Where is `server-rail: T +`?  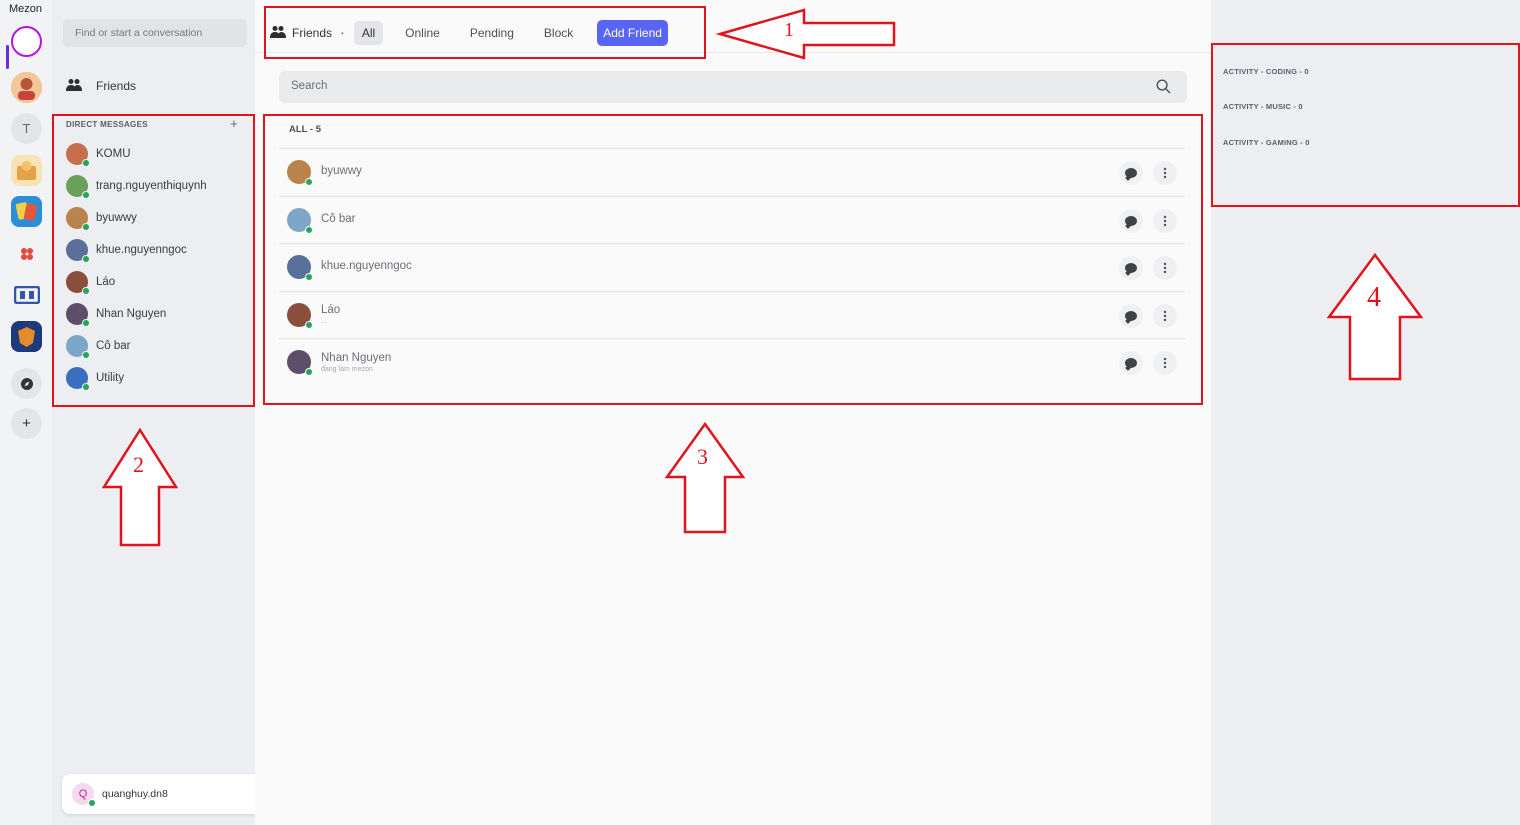
server-rail: T + is located at coordinates (26, 421).